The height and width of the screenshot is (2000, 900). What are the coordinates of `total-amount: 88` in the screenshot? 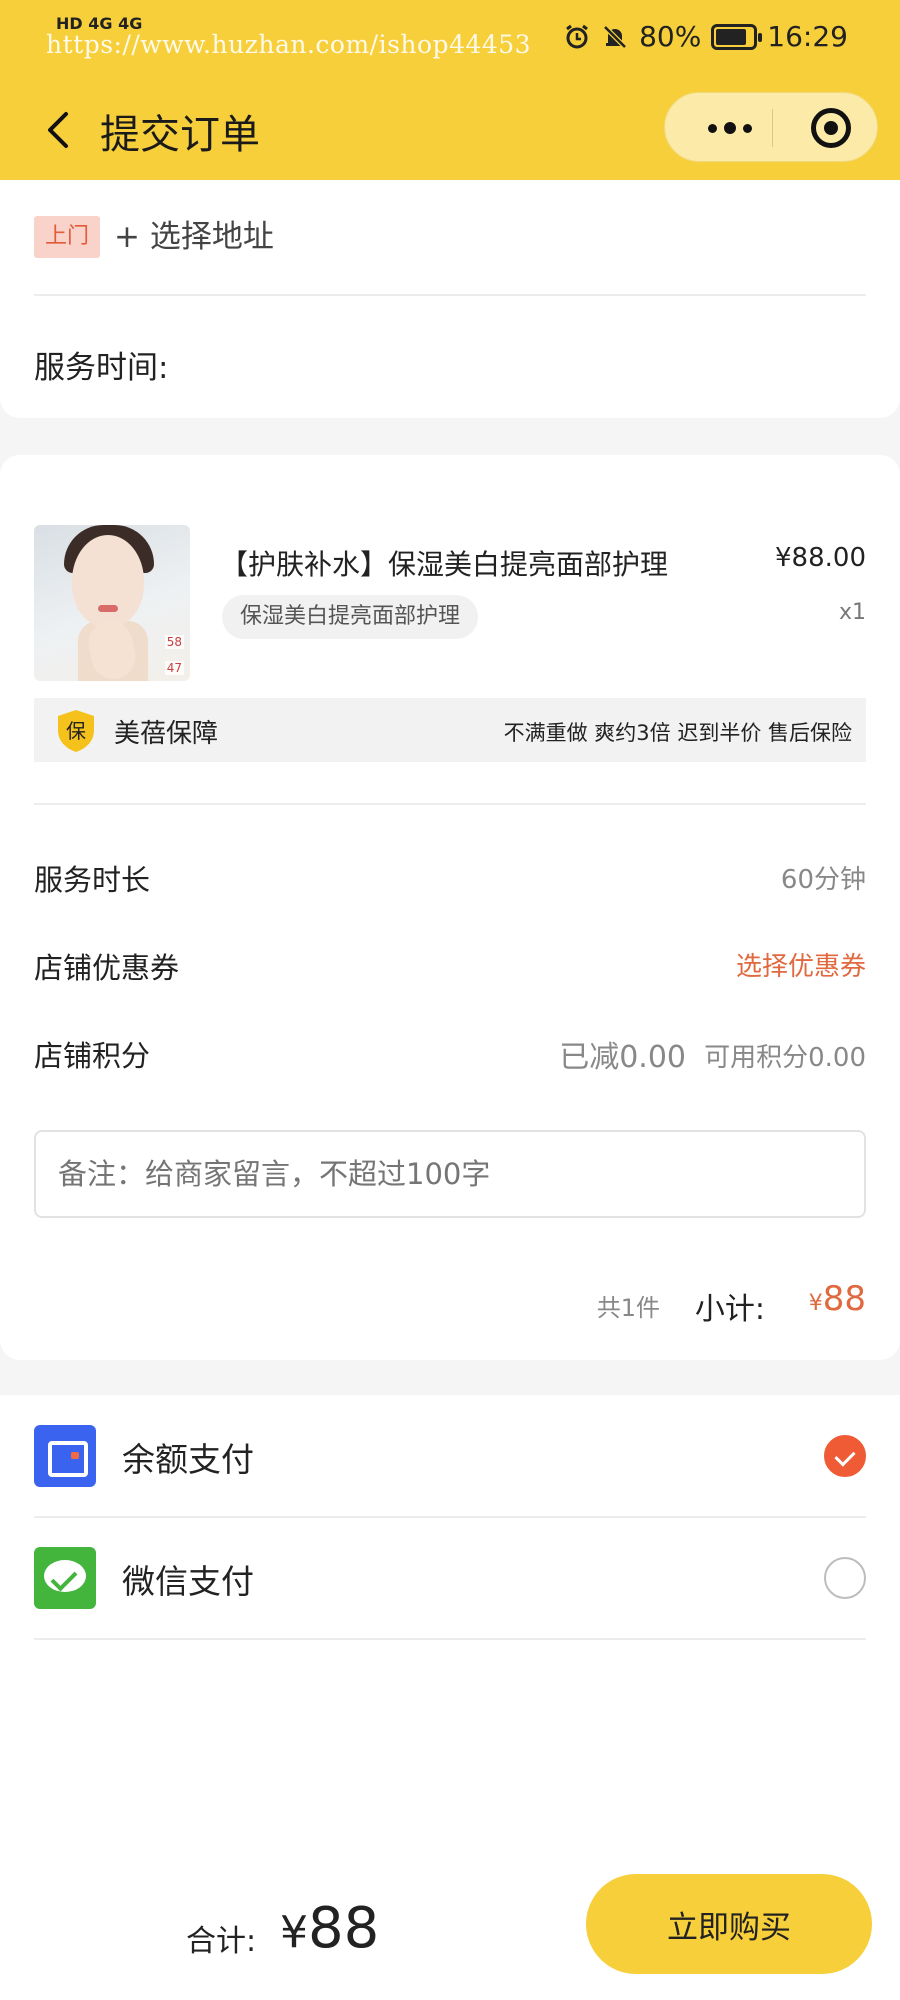 It's located at (344, 1928).